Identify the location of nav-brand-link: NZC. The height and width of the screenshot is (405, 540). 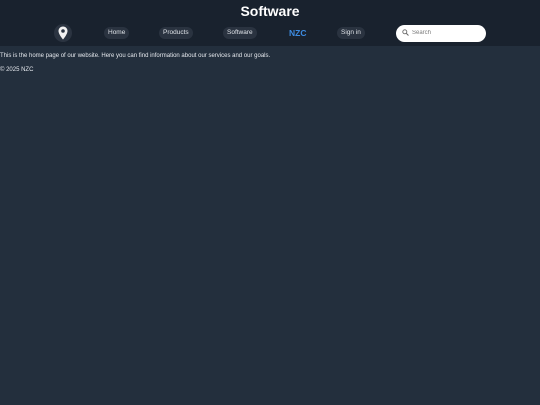
(297, 33).